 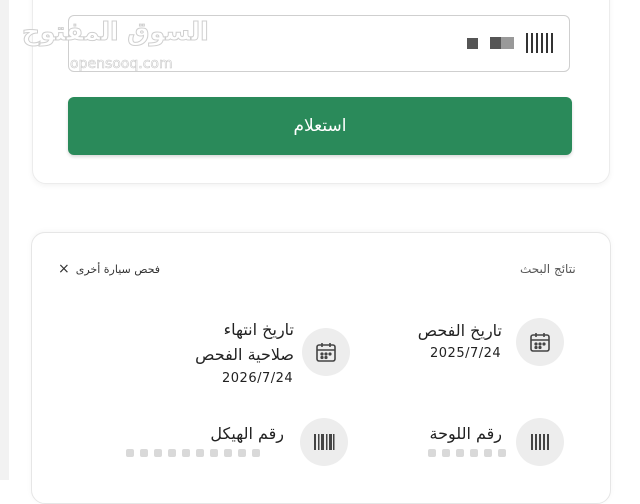 I want to click on left-edge, so click(x=4, y=240).